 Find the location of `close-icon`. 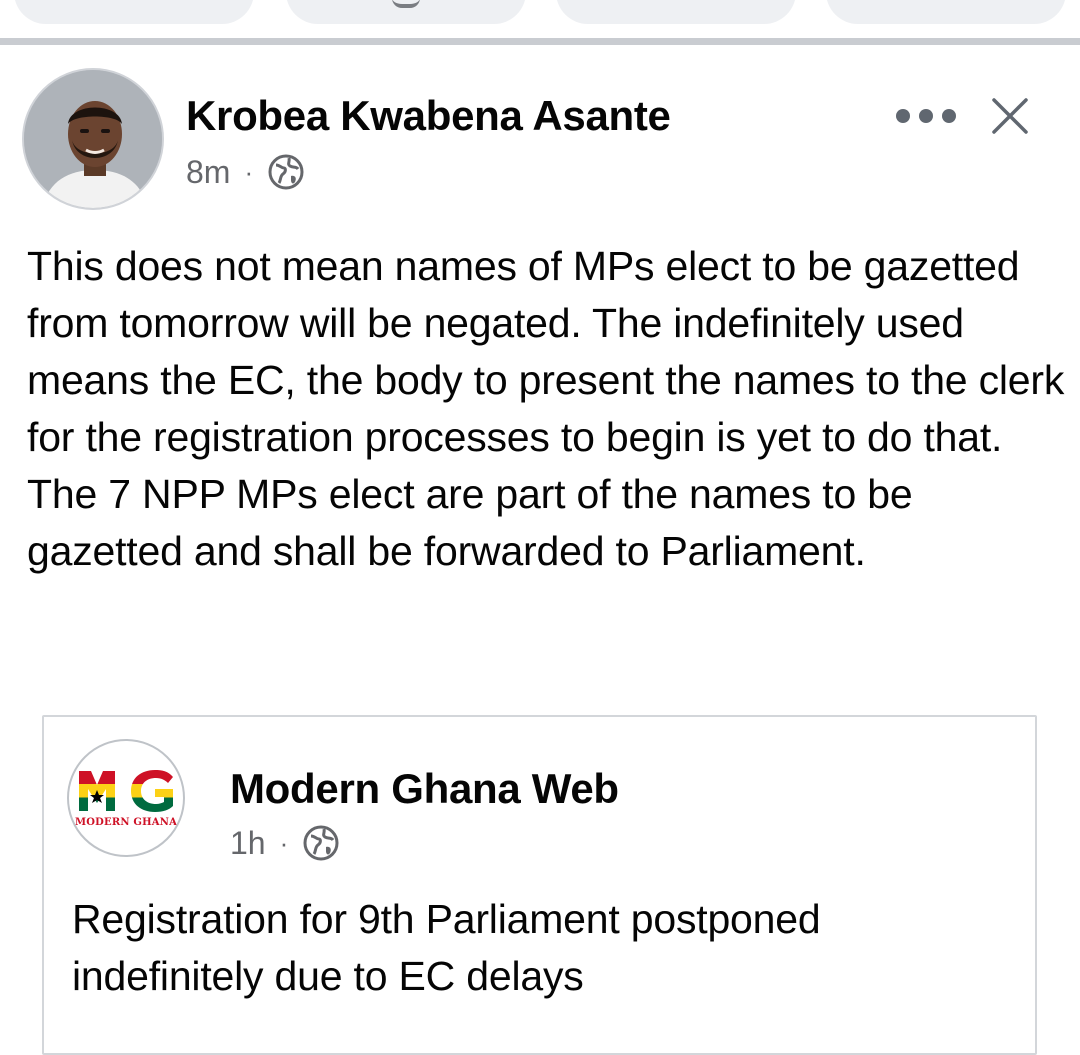

close-icon is located at coordinates (1010, 116).